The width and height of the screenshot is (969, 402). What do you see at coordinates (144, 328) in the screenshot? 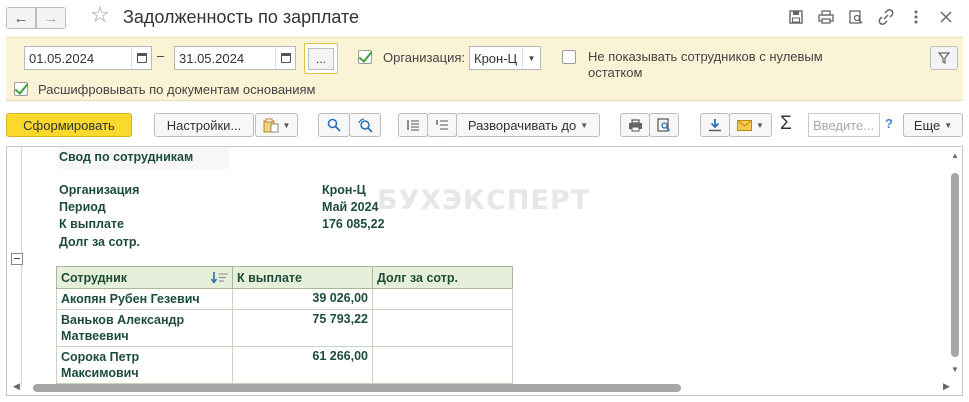
I see `employee-name-cell: Ваньков Александр Матвеевич` at bounding box center [144, 328].